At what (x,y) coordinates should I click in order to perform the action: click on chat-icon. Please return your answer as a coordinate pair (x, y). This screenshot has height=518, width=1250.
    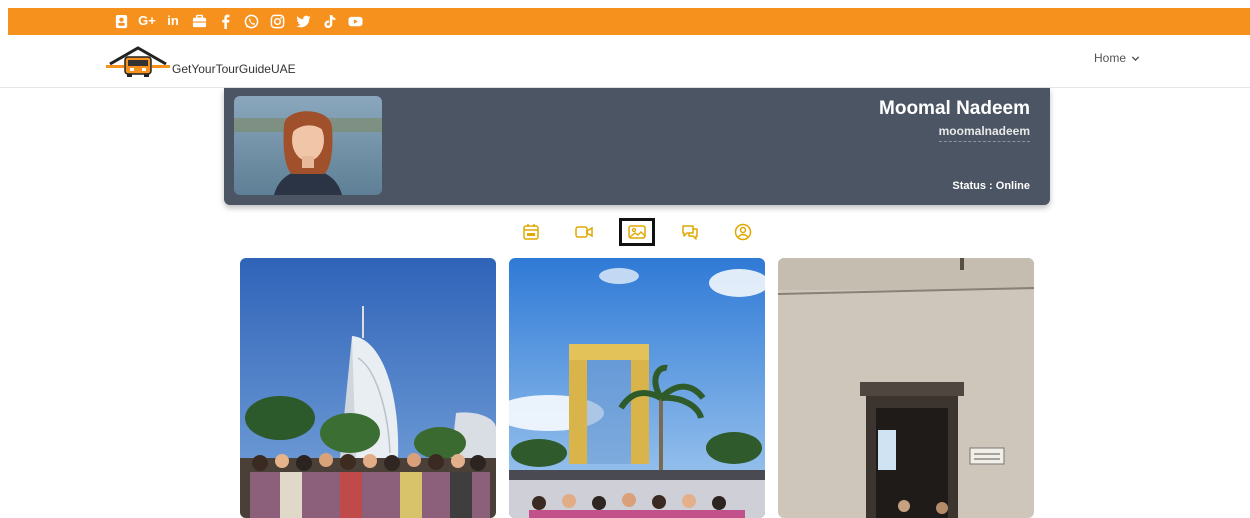
    Looking at the image, I should click on (690, 232).